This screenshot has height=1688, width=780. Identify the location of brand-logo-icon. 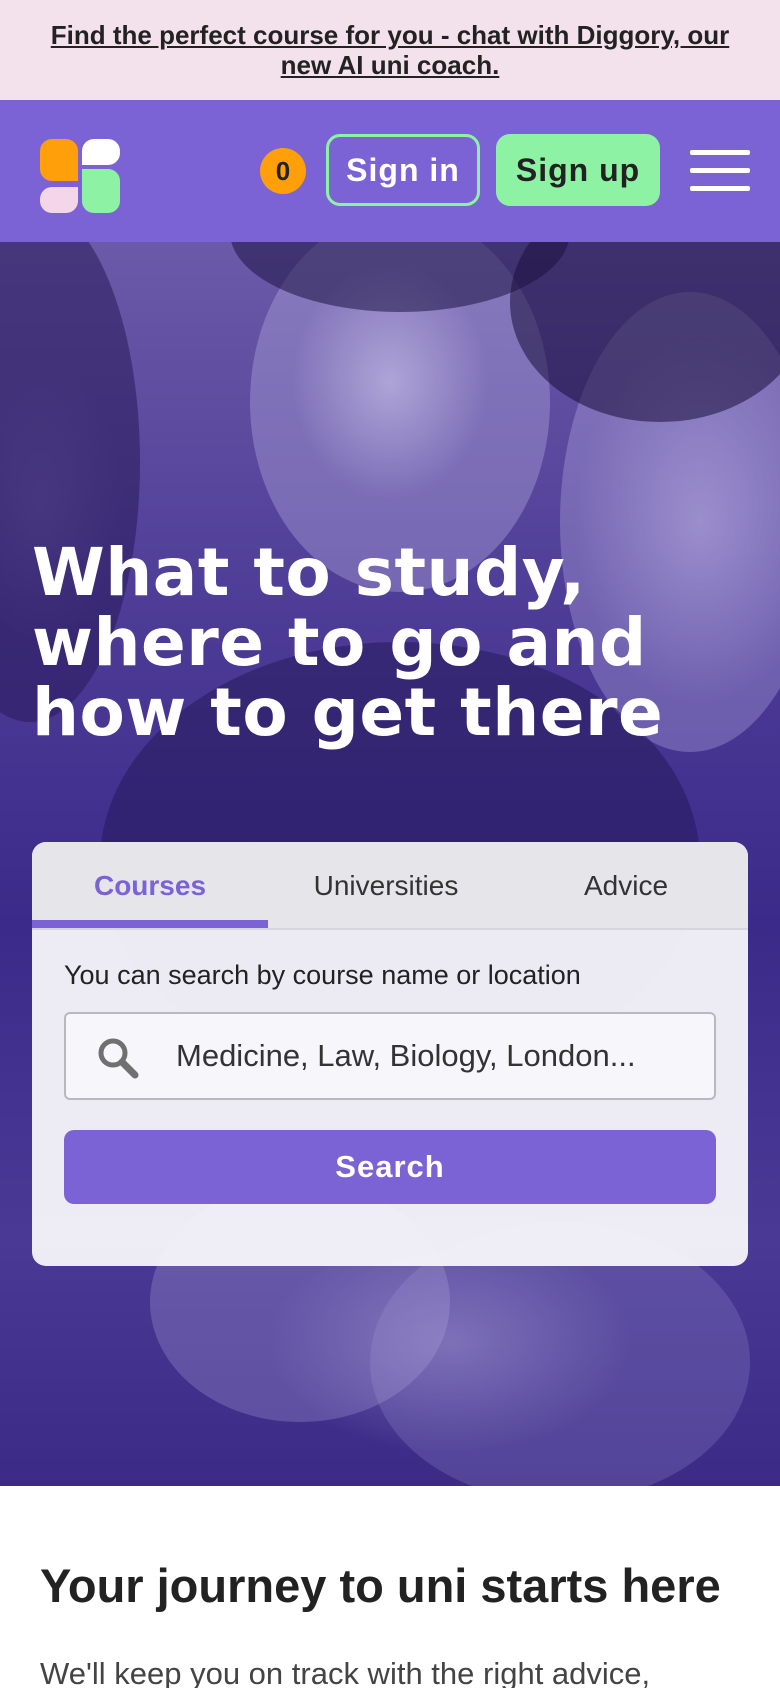
(80, 176).